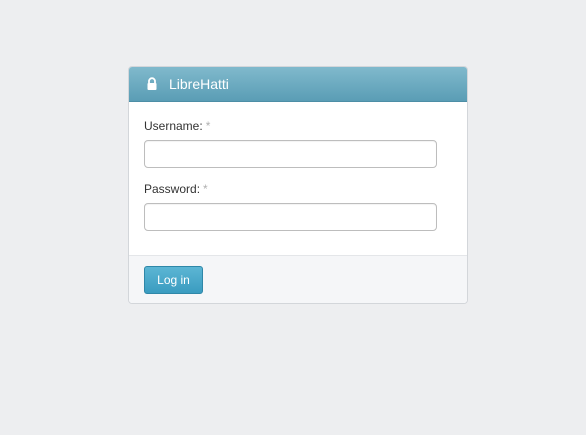 The width and height of the screenshot is (586, 435). Describe the element at coordinates (199, 84) in the screenshot. I see `panel-title: LibreHatti` at that location.